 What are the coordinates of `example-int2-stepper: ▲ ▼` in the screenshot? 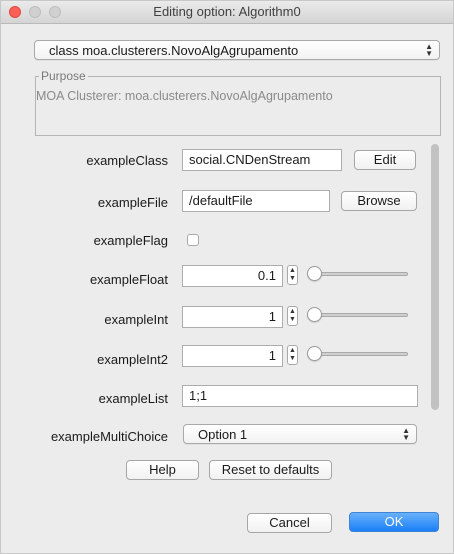 It's located at (292, 355).